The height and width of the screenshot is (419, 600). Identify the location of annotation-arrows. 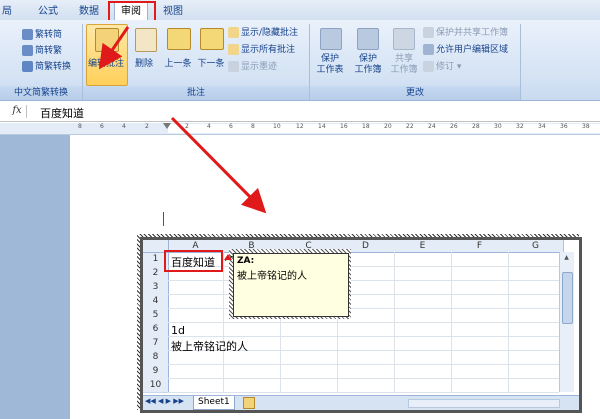
(182, 120).